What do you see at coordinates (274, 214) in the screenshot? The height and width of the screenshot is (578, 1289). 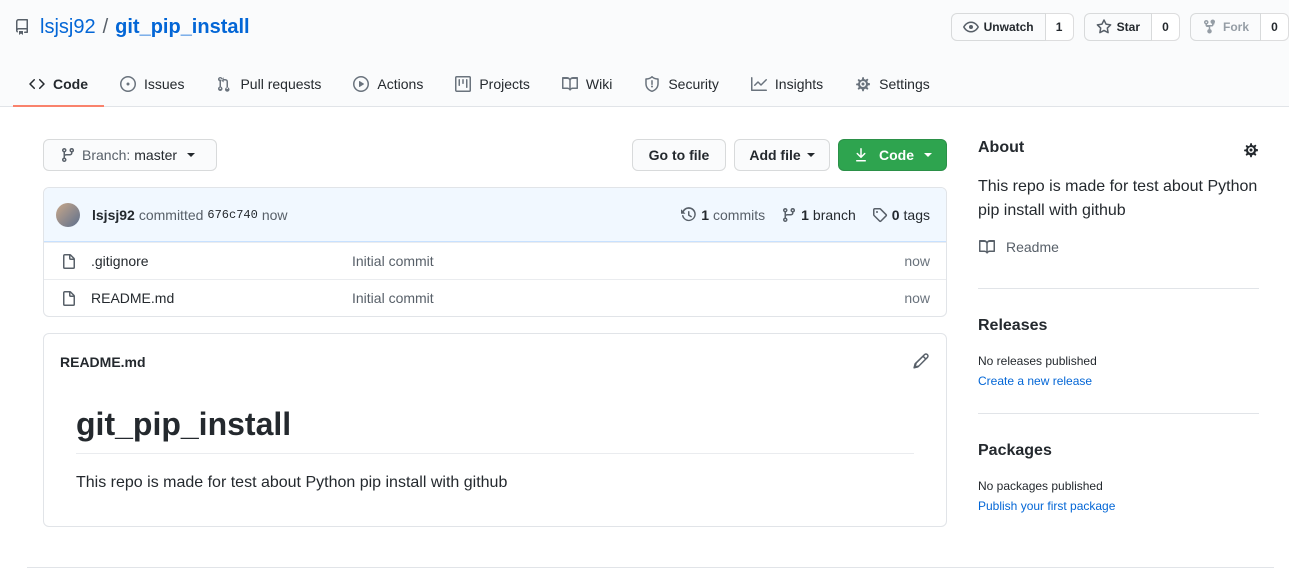 I see `commit-time: now` at bounding box center [274, 214].